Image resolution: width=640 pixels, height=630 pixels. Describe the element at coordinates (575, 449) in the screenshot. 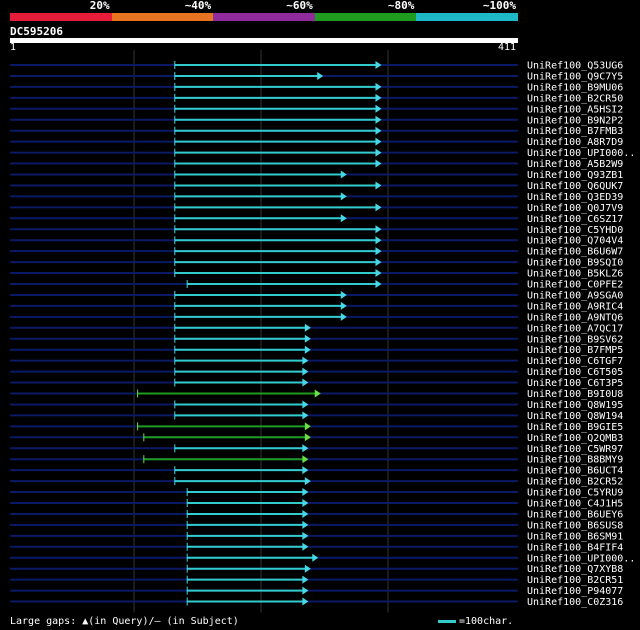

I see `hit-label: UniRef100_C5WR97` at that location.